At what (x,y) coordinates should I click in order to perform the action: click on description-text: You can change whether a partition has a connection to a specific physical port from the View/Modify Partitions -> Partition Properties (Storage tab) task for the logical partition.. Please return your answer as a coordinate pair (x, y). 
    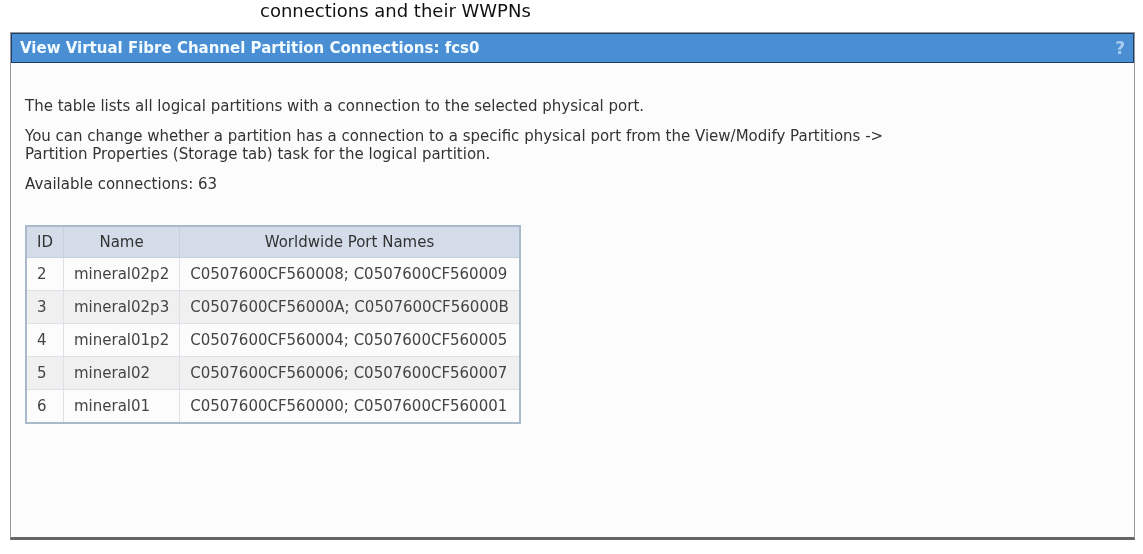
    Looking at the image, I should click on (455, 145).